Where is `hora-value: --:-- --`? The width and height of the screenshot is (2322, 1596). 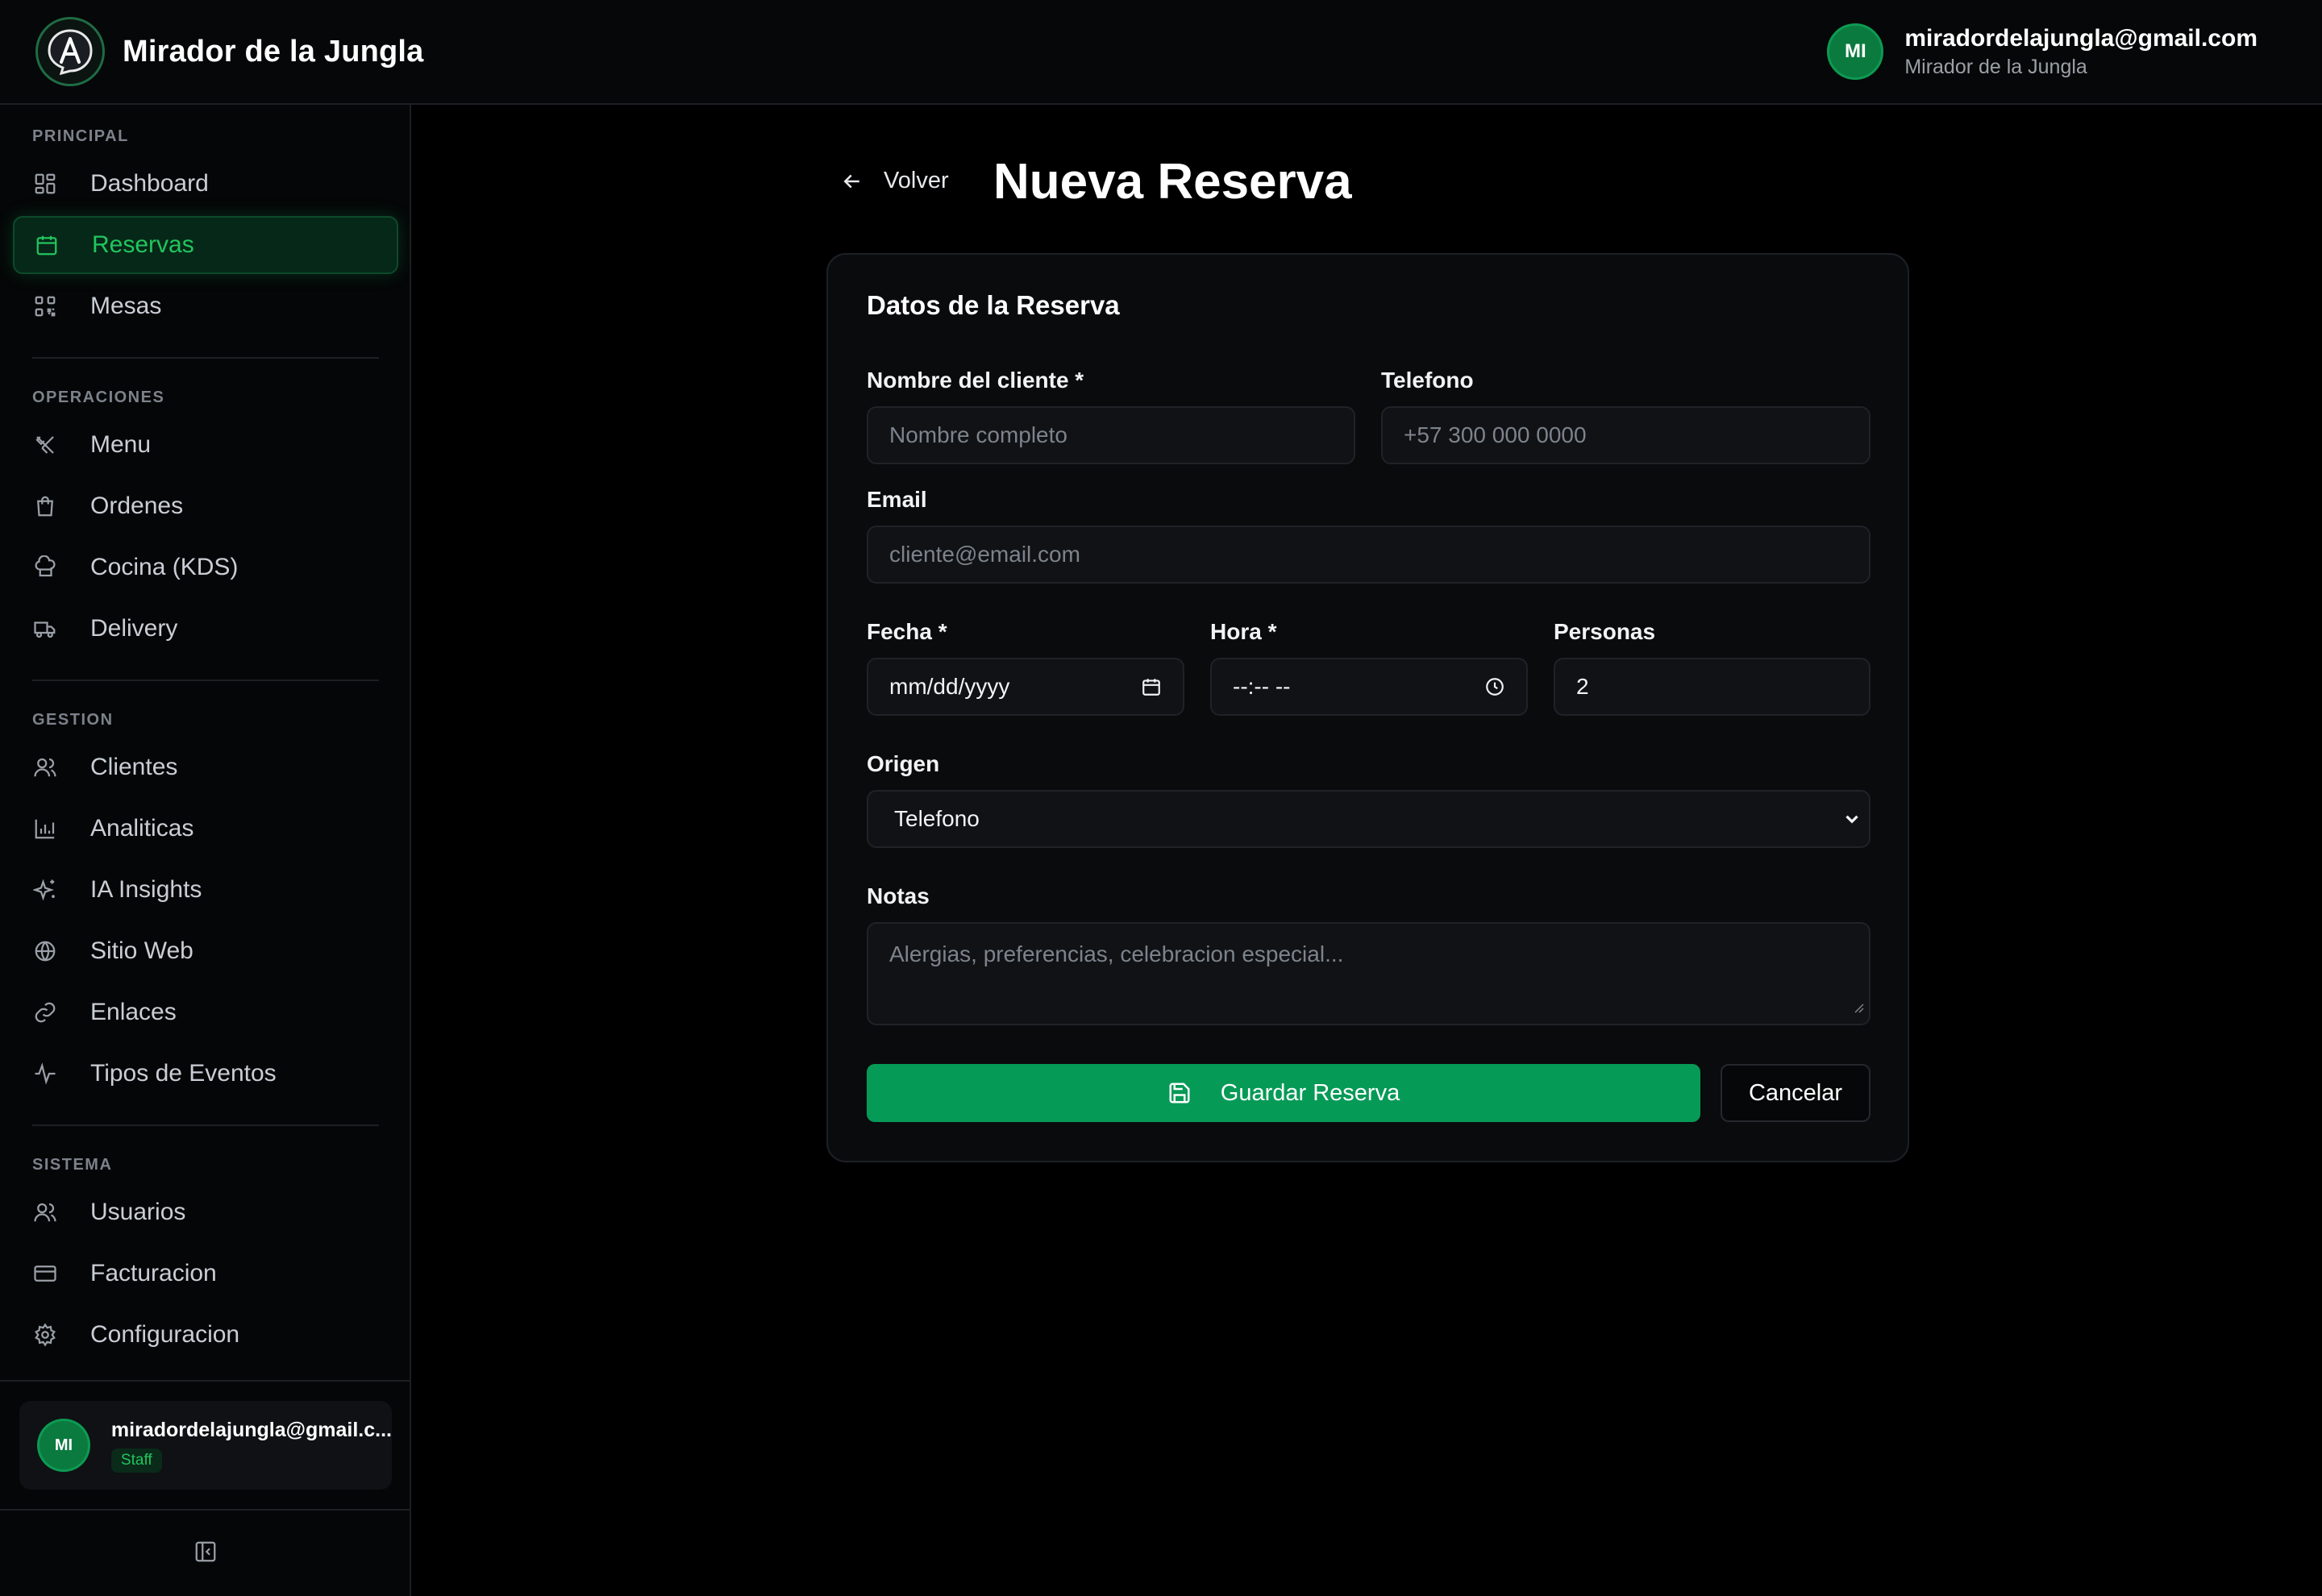
hora-value: --:-- -- is located at coordinates (1262, 686).